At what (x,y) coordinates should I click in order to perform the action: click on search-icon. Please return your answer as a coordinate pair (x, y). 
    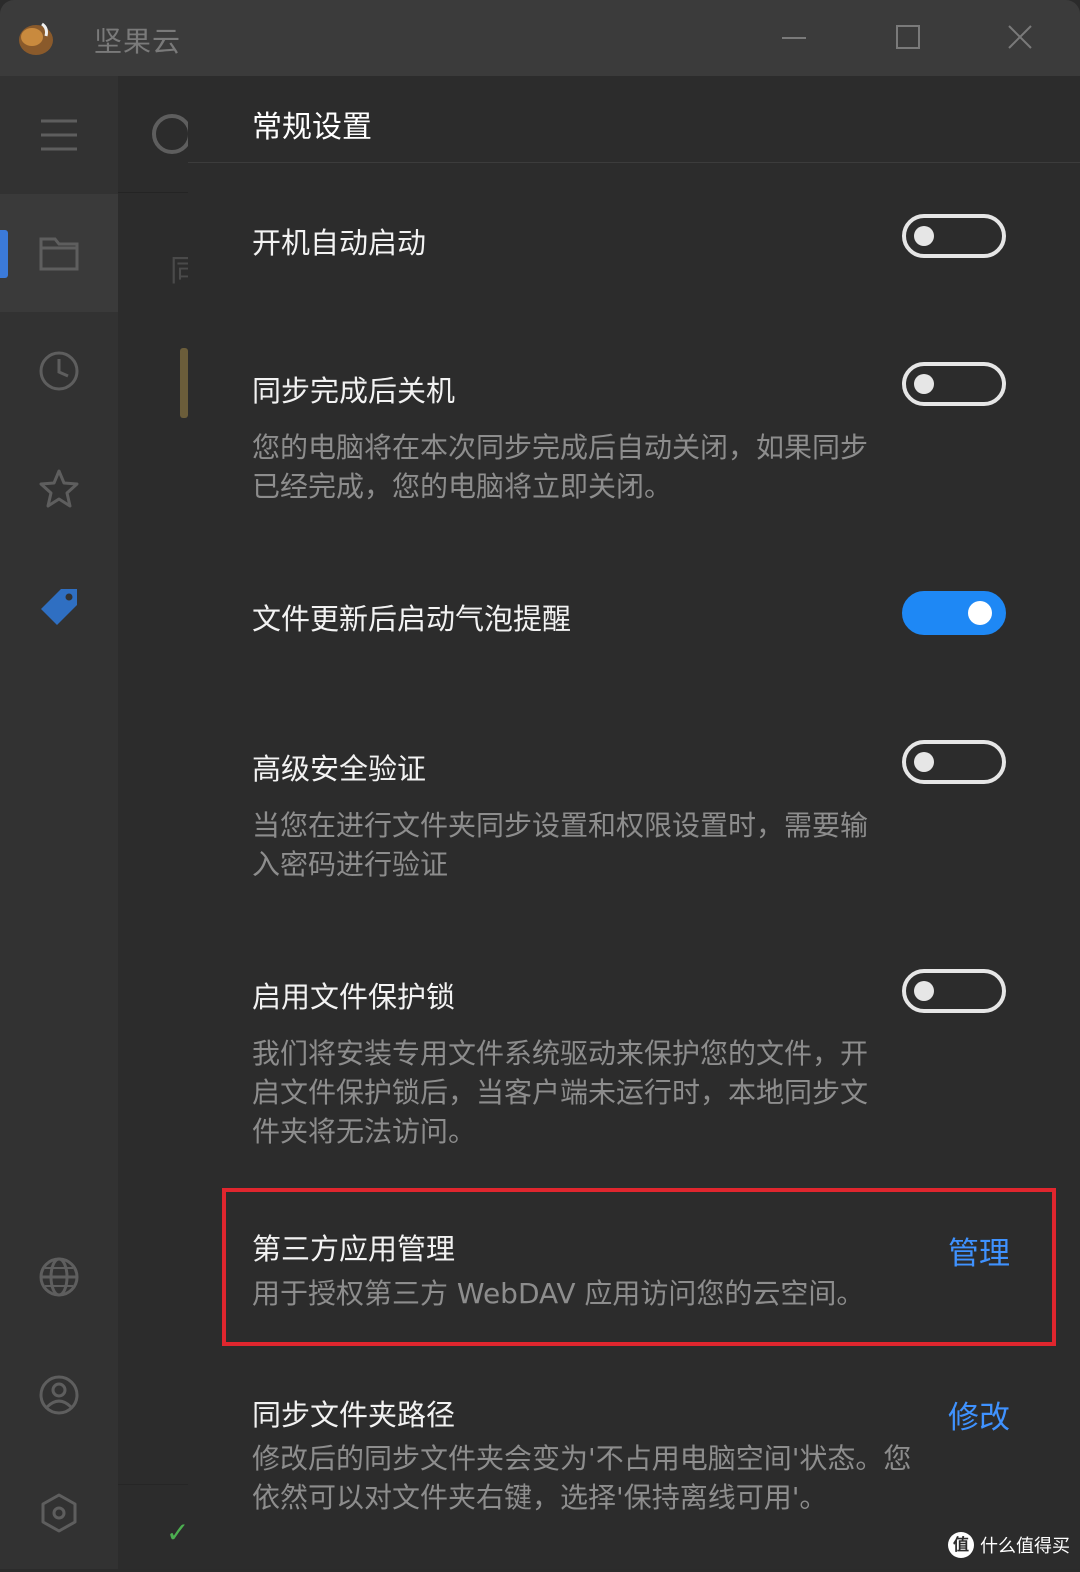
    Looking at the image, I should click on (168, 134).